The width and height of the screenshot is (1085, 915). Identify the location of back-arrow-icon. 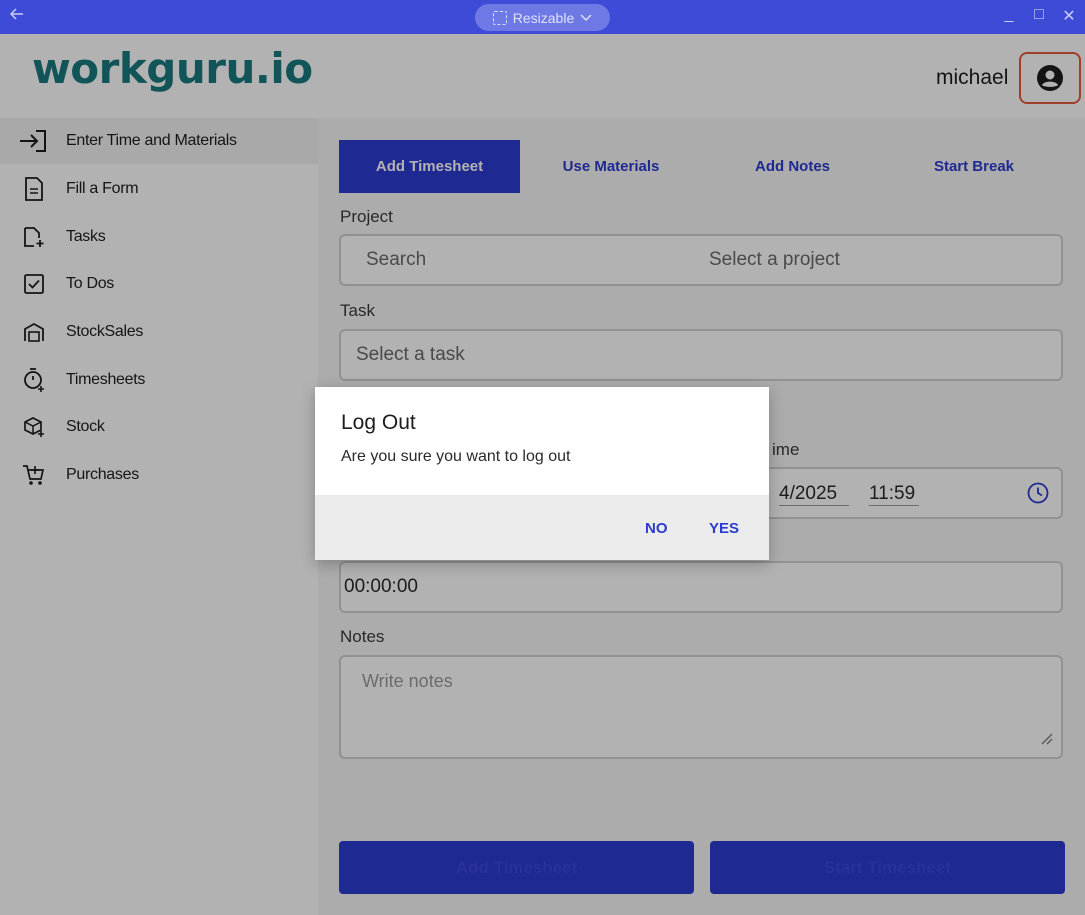
(17, 16).